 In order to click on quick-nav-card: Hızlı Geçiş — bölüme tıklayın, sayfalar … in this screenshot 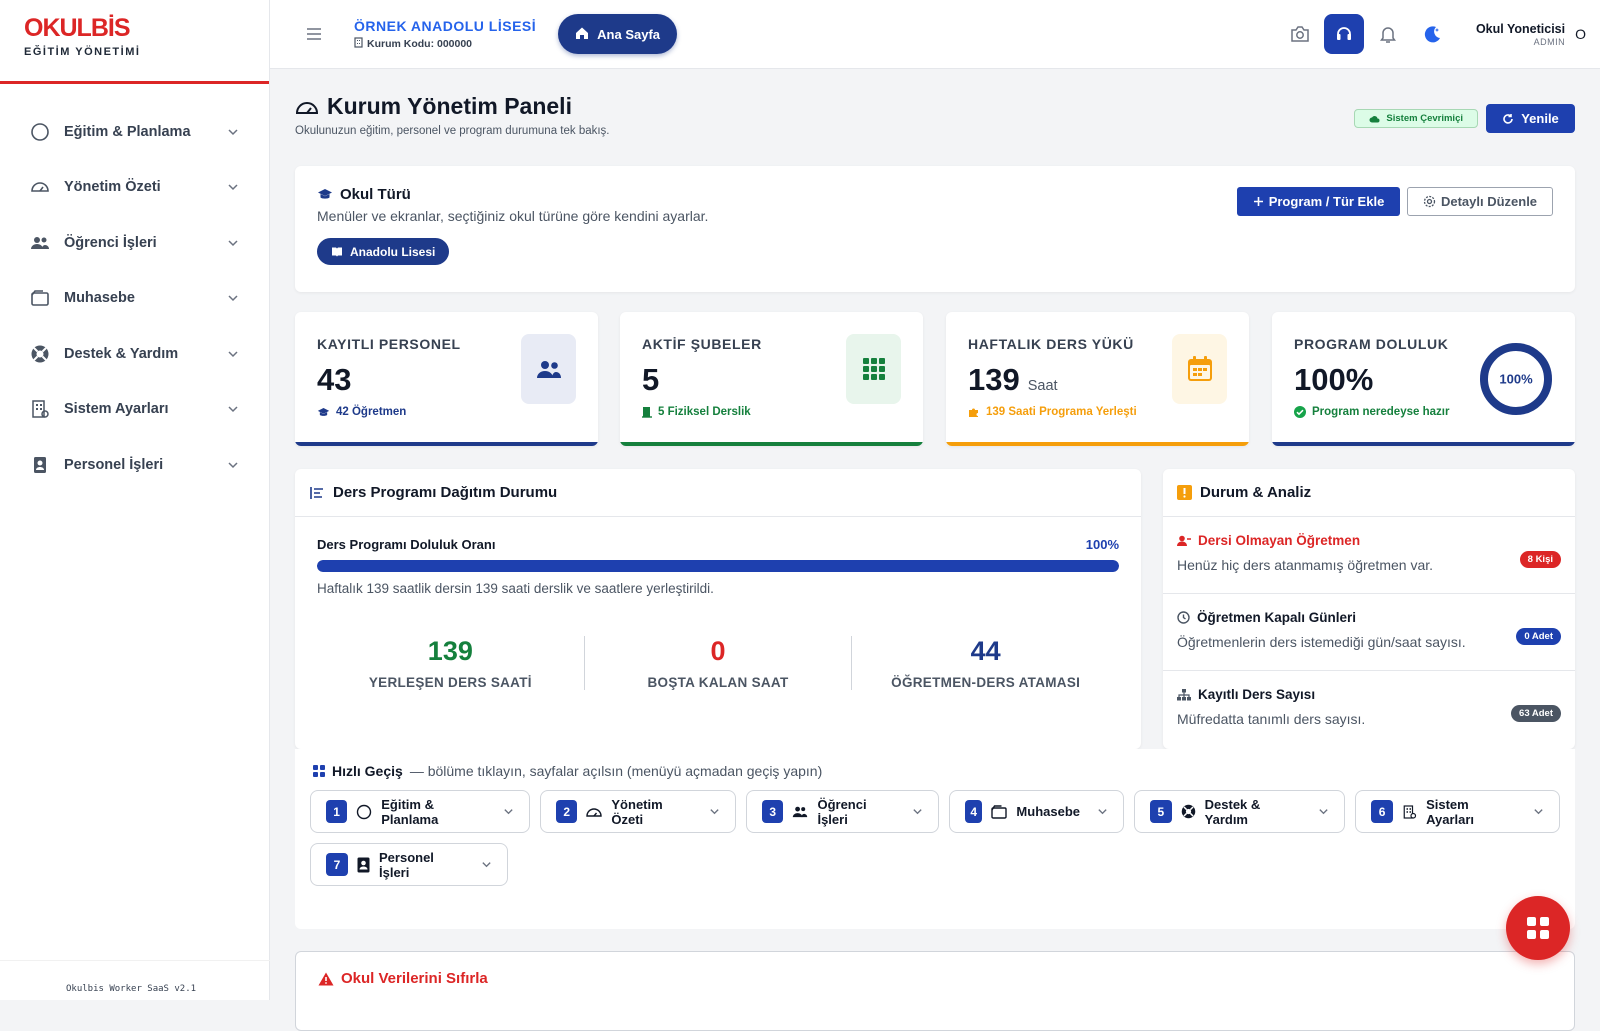, I will do `click(935, 839)`.